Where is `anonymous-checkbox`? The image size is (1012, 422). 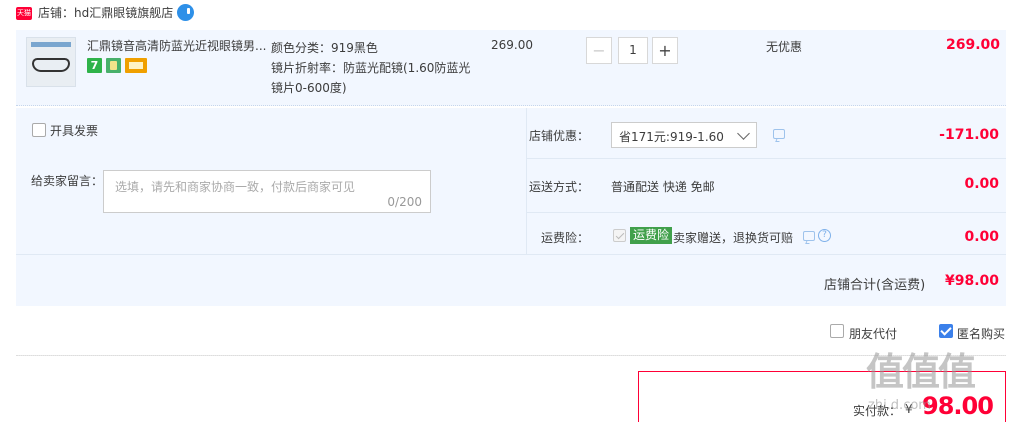
anonymous-checkbox is located at coordinates (946, 331).